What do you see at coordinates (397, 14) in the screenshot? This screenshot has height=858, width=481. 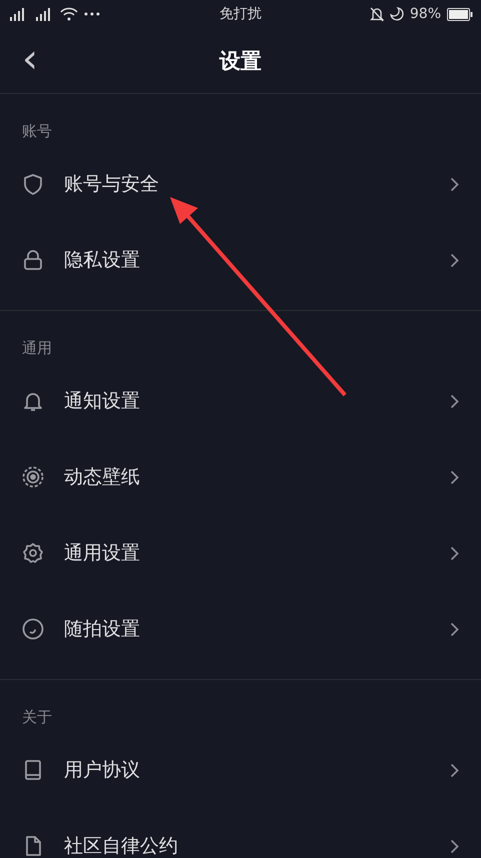 I see `moon-icon` at bounding box center [397, 14].